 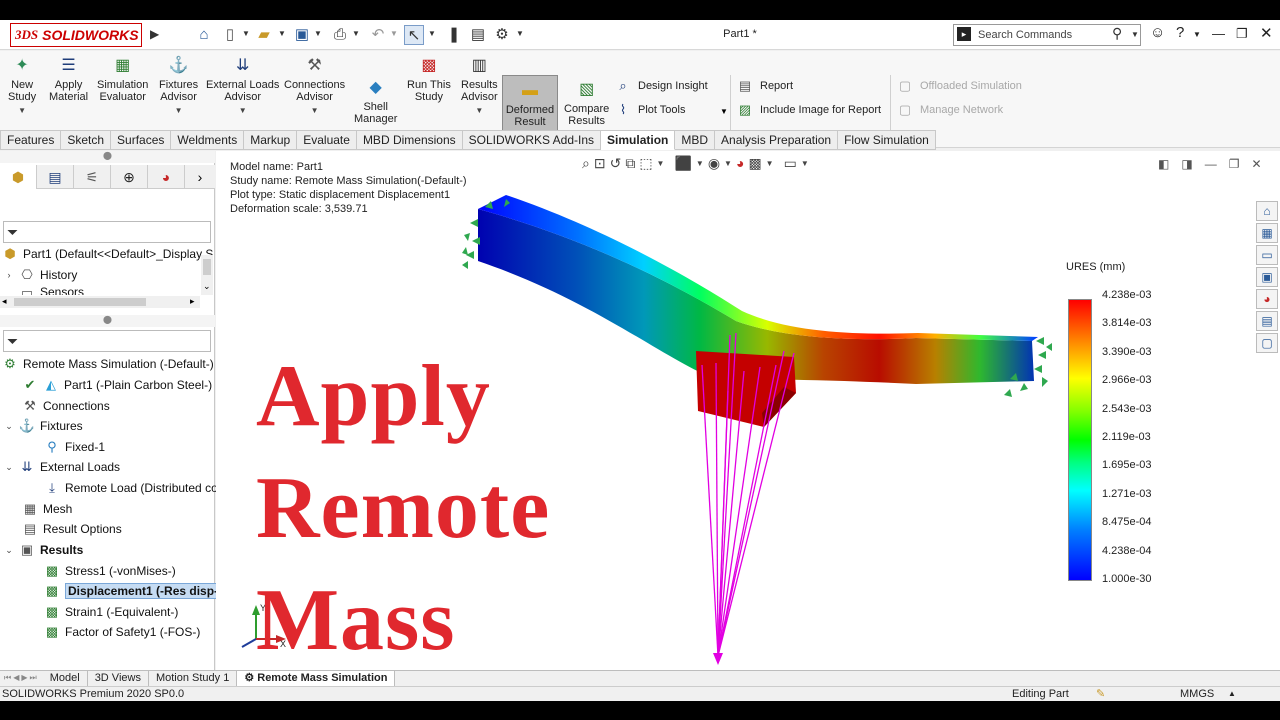 What do you see at coordinates (949, 110) in the screenshot?
I see `manage-network-button: ▢ Manage Network` at bounding box center [949, 110].